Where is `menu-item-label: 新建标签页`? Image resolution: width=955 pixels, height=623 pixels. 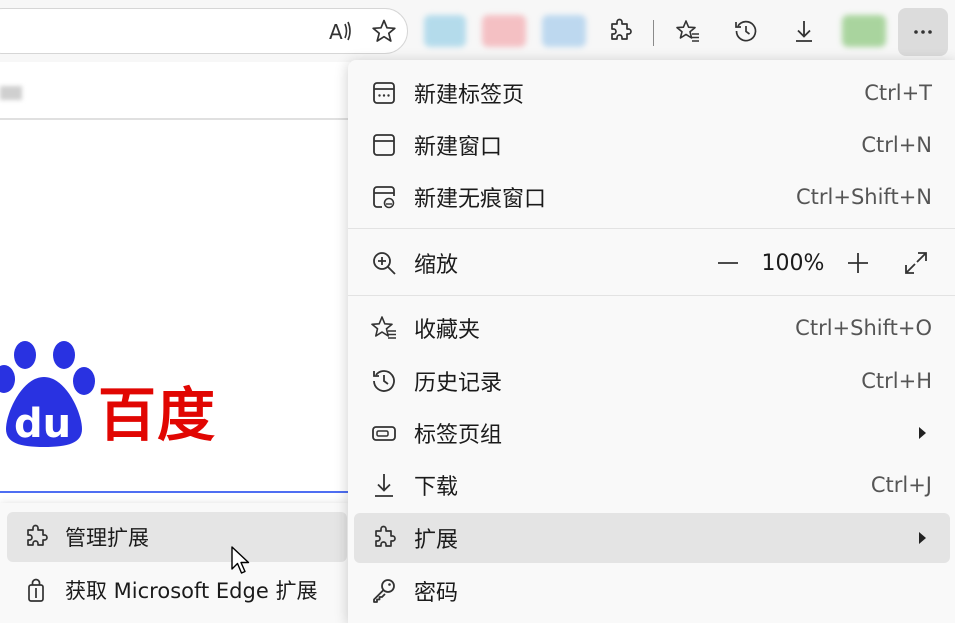
menu-item-label: 新建标签页 is located at coordinates (469, 95).